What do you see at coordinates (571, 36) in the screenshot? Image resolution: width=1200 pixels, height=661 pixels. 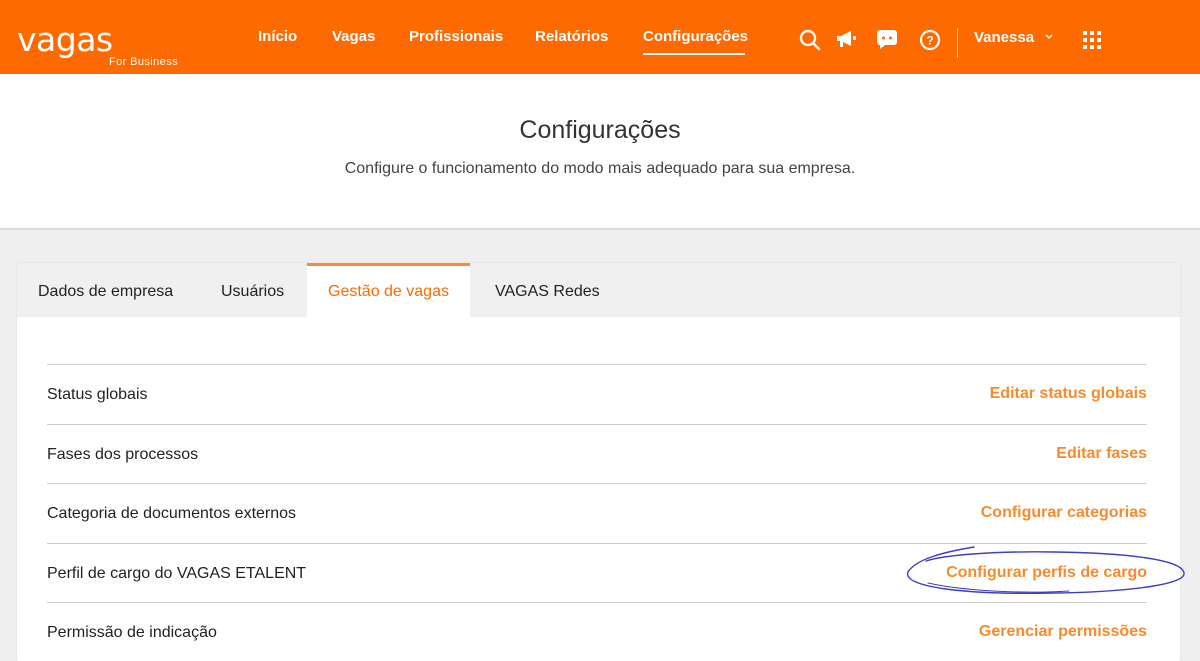 I see `nav-relatorios: Relatórios` at bounding box center [571, 36].